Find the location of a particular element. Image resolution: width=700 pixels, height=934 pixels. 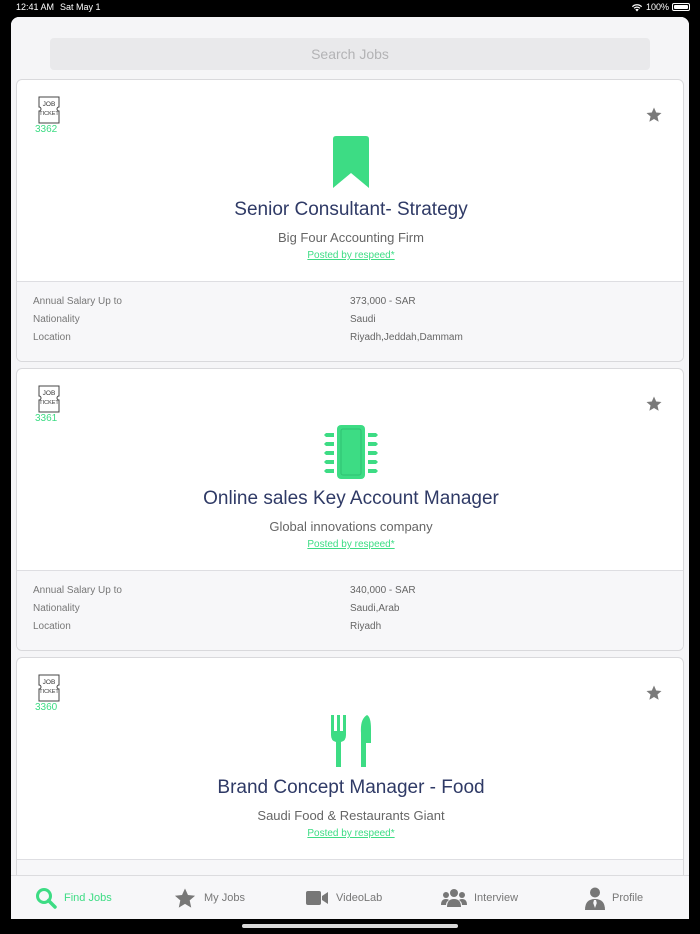

company-name: Saudi Food & Restaurants Giant is located at coordinates (351, 815).